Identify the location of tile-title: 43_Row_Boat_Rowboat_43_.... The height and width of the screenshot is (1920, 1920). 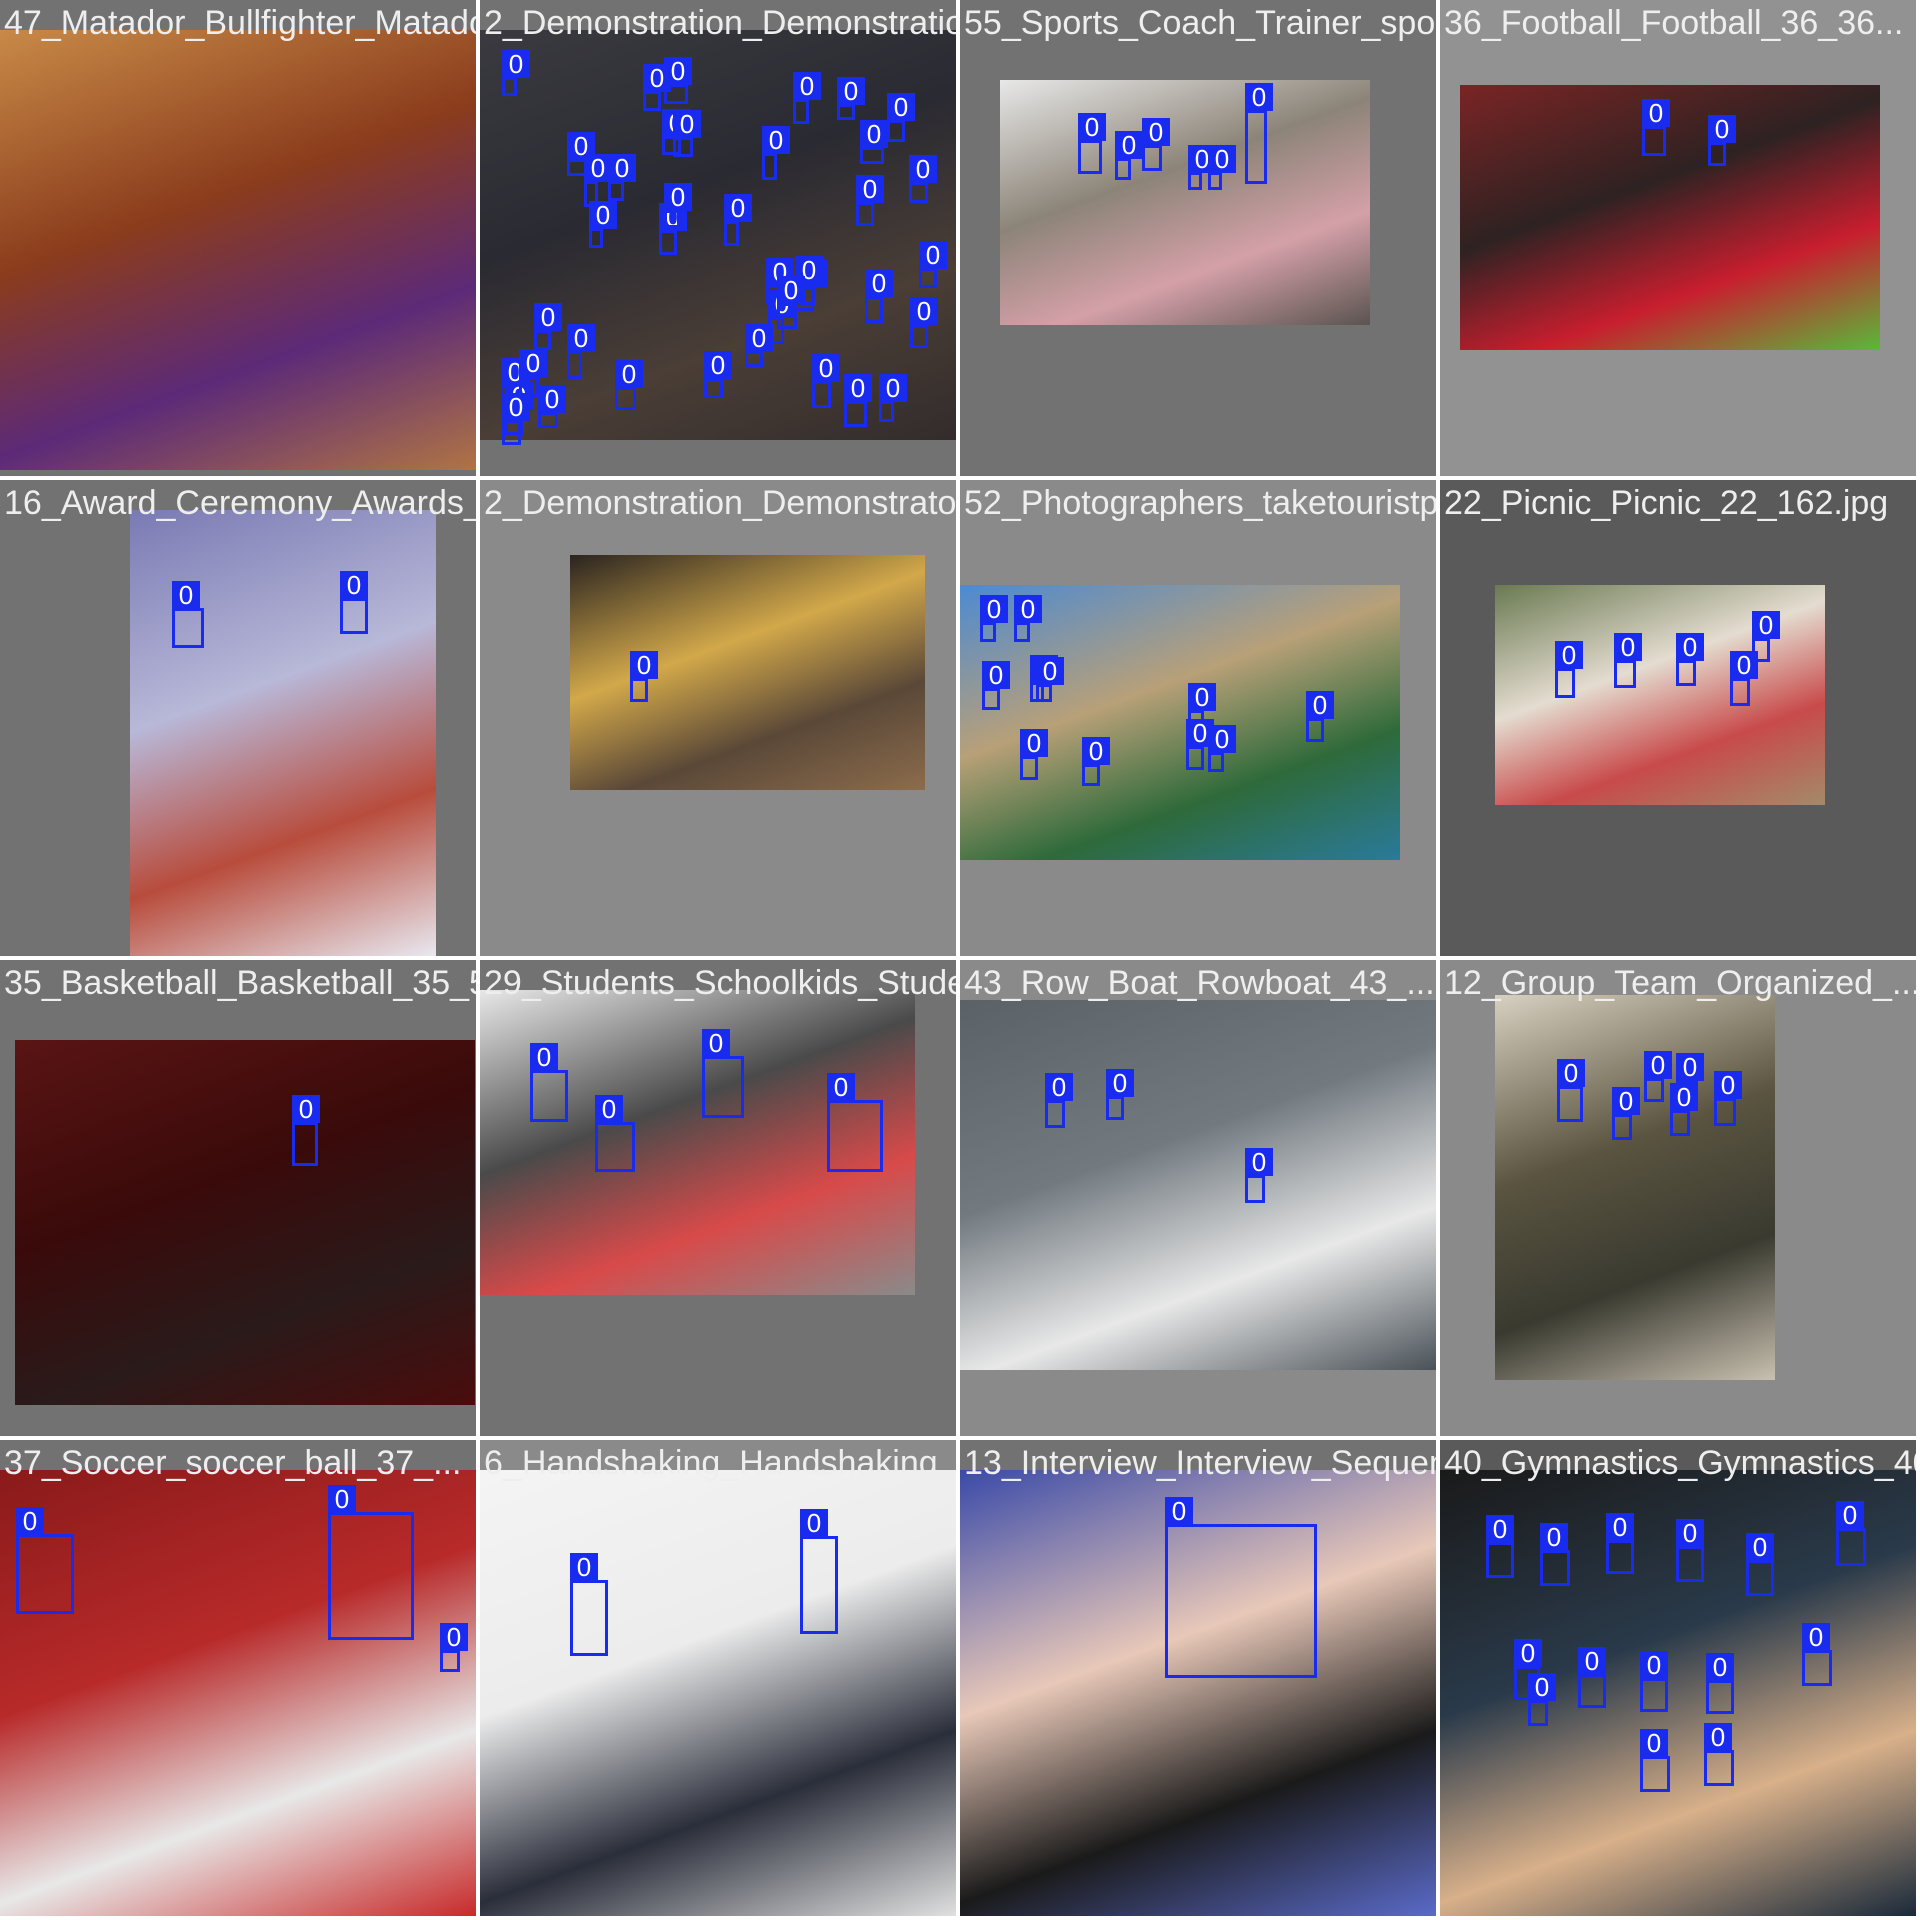
(1199, 983).